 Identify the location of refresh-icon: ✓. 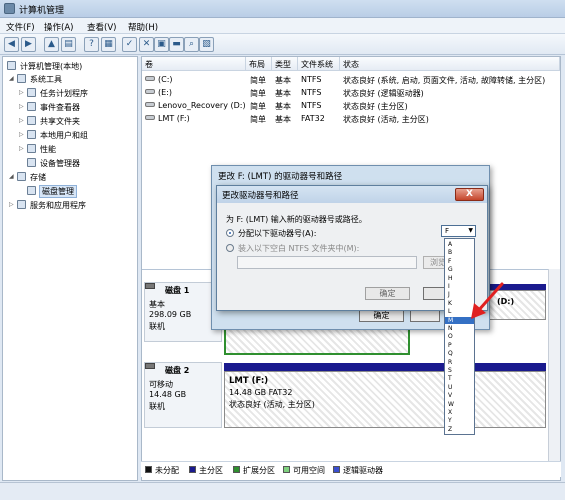
(129, 44).